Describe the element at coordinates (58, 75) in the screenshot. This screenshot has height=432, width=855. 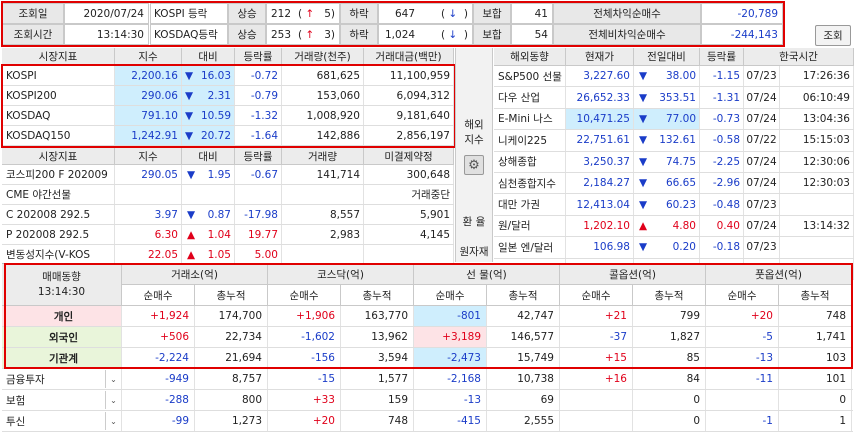
I see `index-name: KOSPI` at that location.